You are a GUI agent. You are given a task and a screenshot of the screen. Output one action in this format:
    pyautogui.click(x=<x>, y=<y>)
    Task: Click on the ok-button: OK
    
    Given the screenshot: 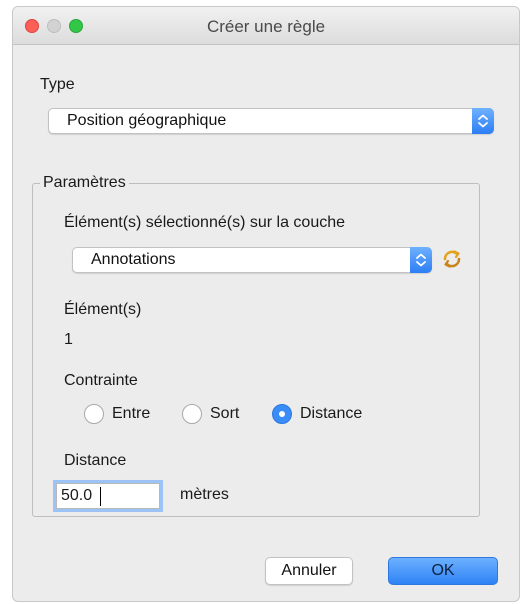 What is the action you would take?
    pyautogui.click(x=443, y=571)
    